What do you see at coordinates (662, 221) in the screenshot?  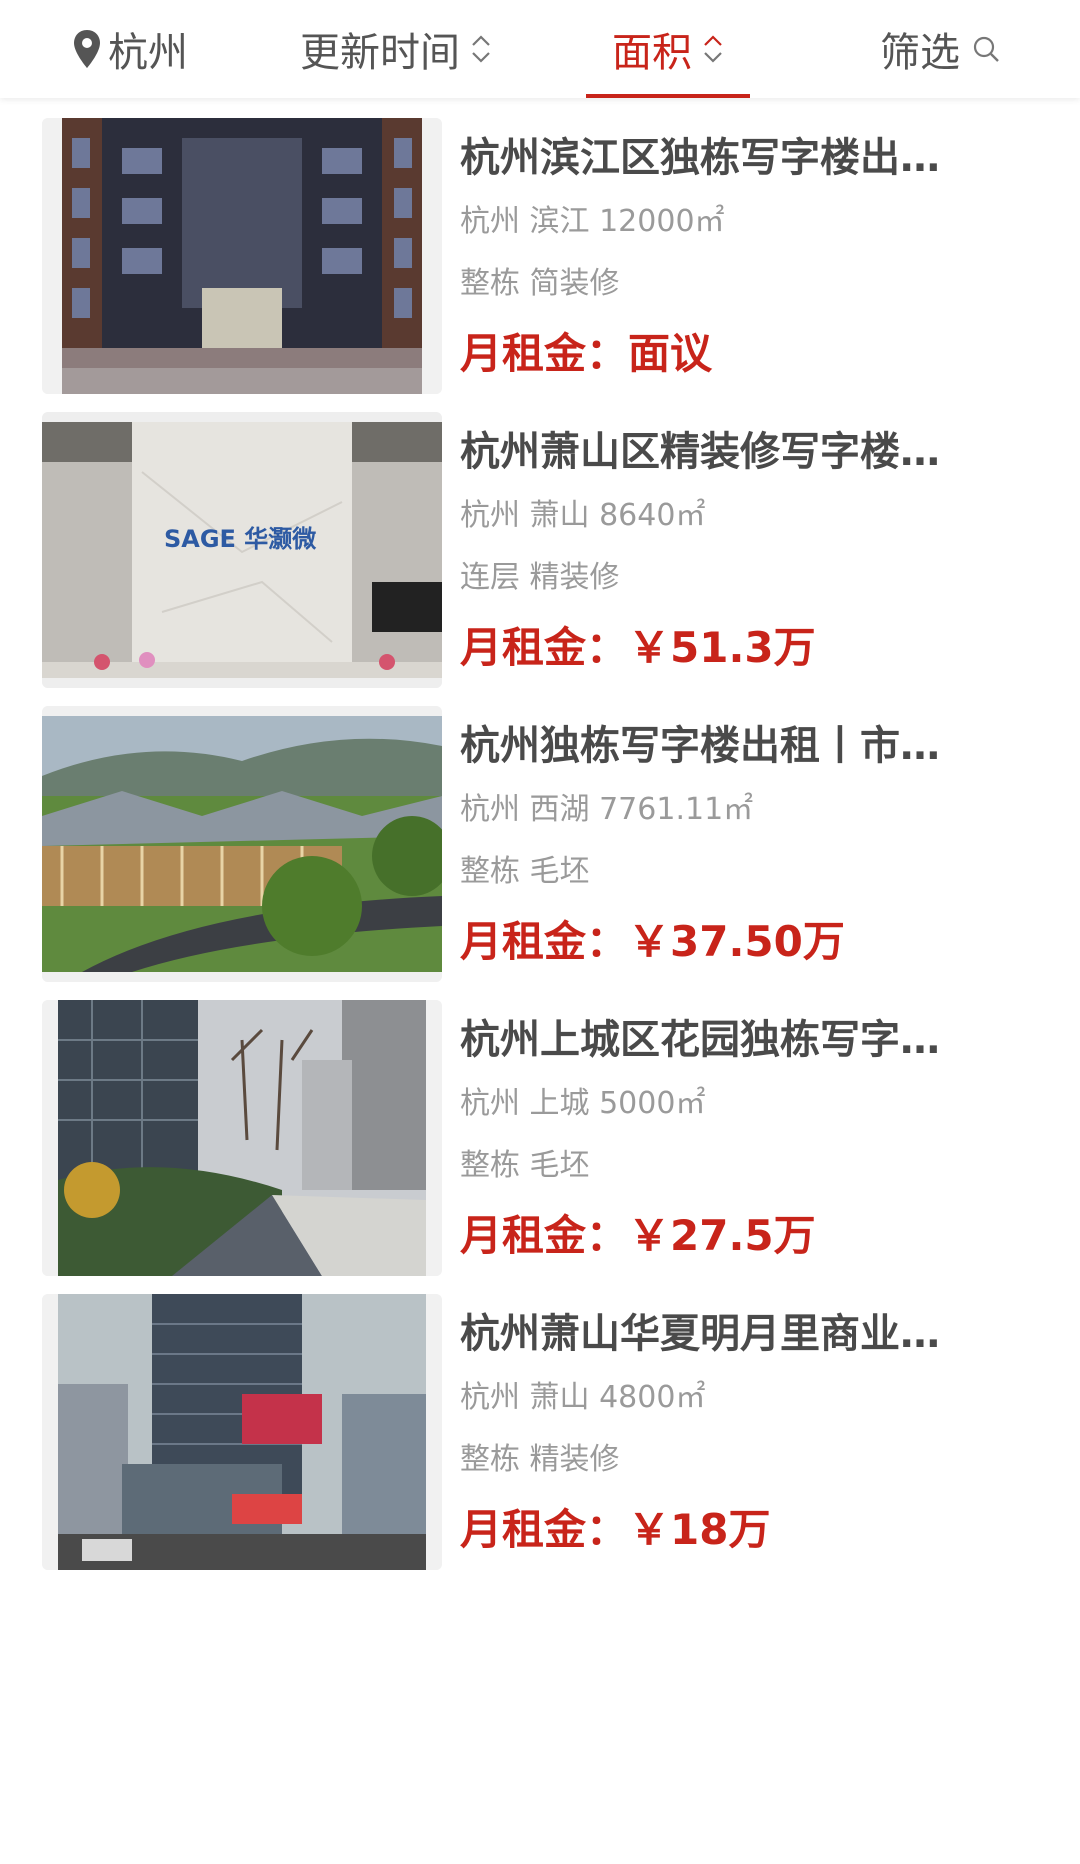 I see `listing-area: 12000㎡` at bounding box center [662, 221].